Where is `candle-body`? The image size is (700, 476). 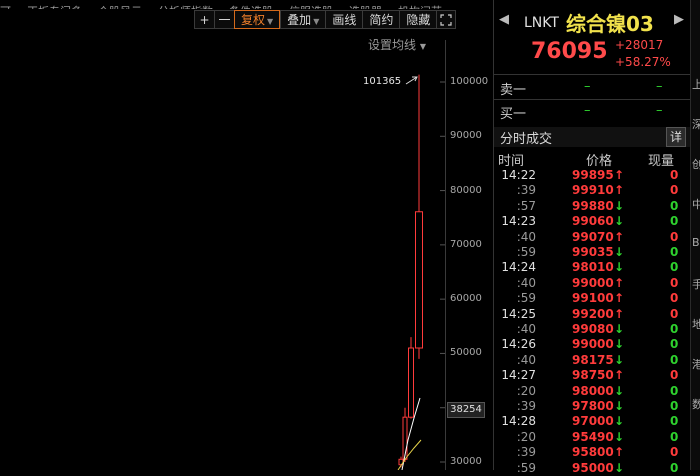 candle-body is located at coordinates (411, 382).